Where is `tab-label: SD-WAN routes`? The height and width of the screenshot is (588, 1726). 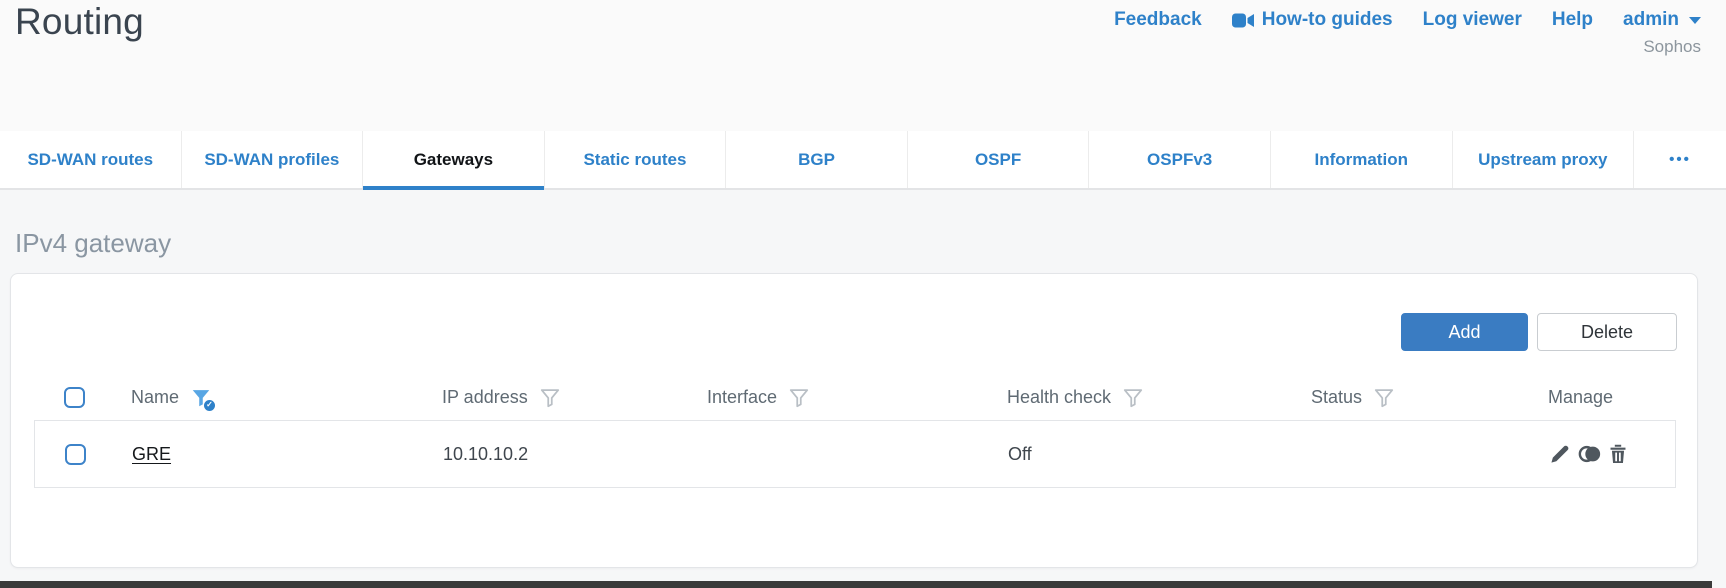
tab-label: SD-WAN routes is located at coordinates (90, 159).